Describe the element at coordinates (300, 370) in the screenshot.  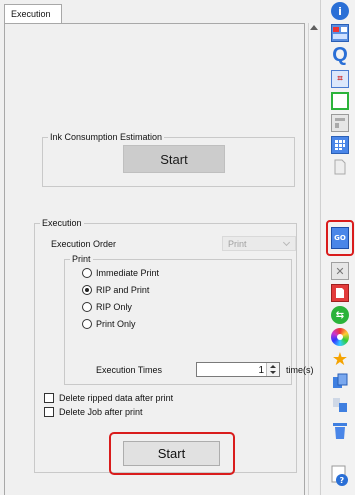
I see `execution-times-unit: time(s)` at that location.